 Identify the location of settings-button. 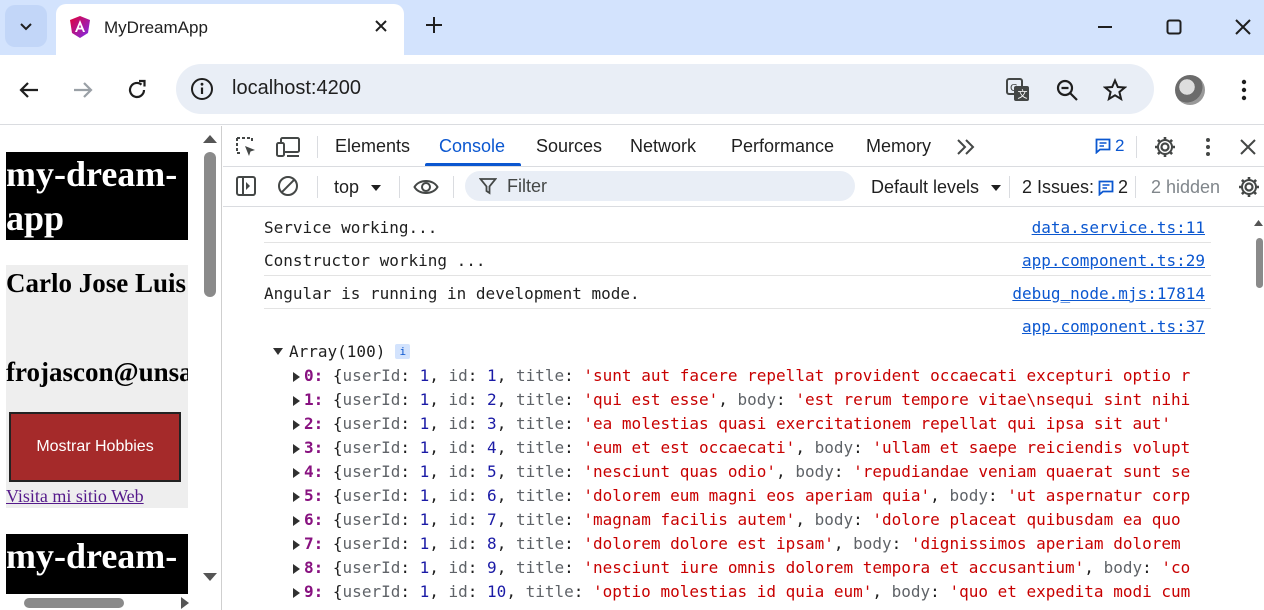
(1165, 147).